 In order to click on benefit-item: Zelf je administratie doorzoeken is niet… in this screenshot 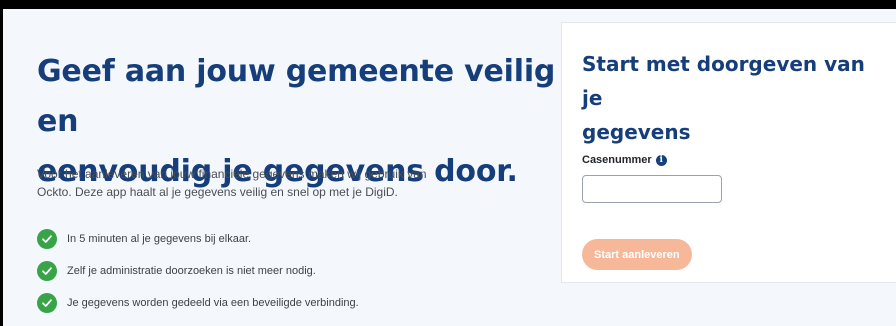, I will do `click(198, 271)`.